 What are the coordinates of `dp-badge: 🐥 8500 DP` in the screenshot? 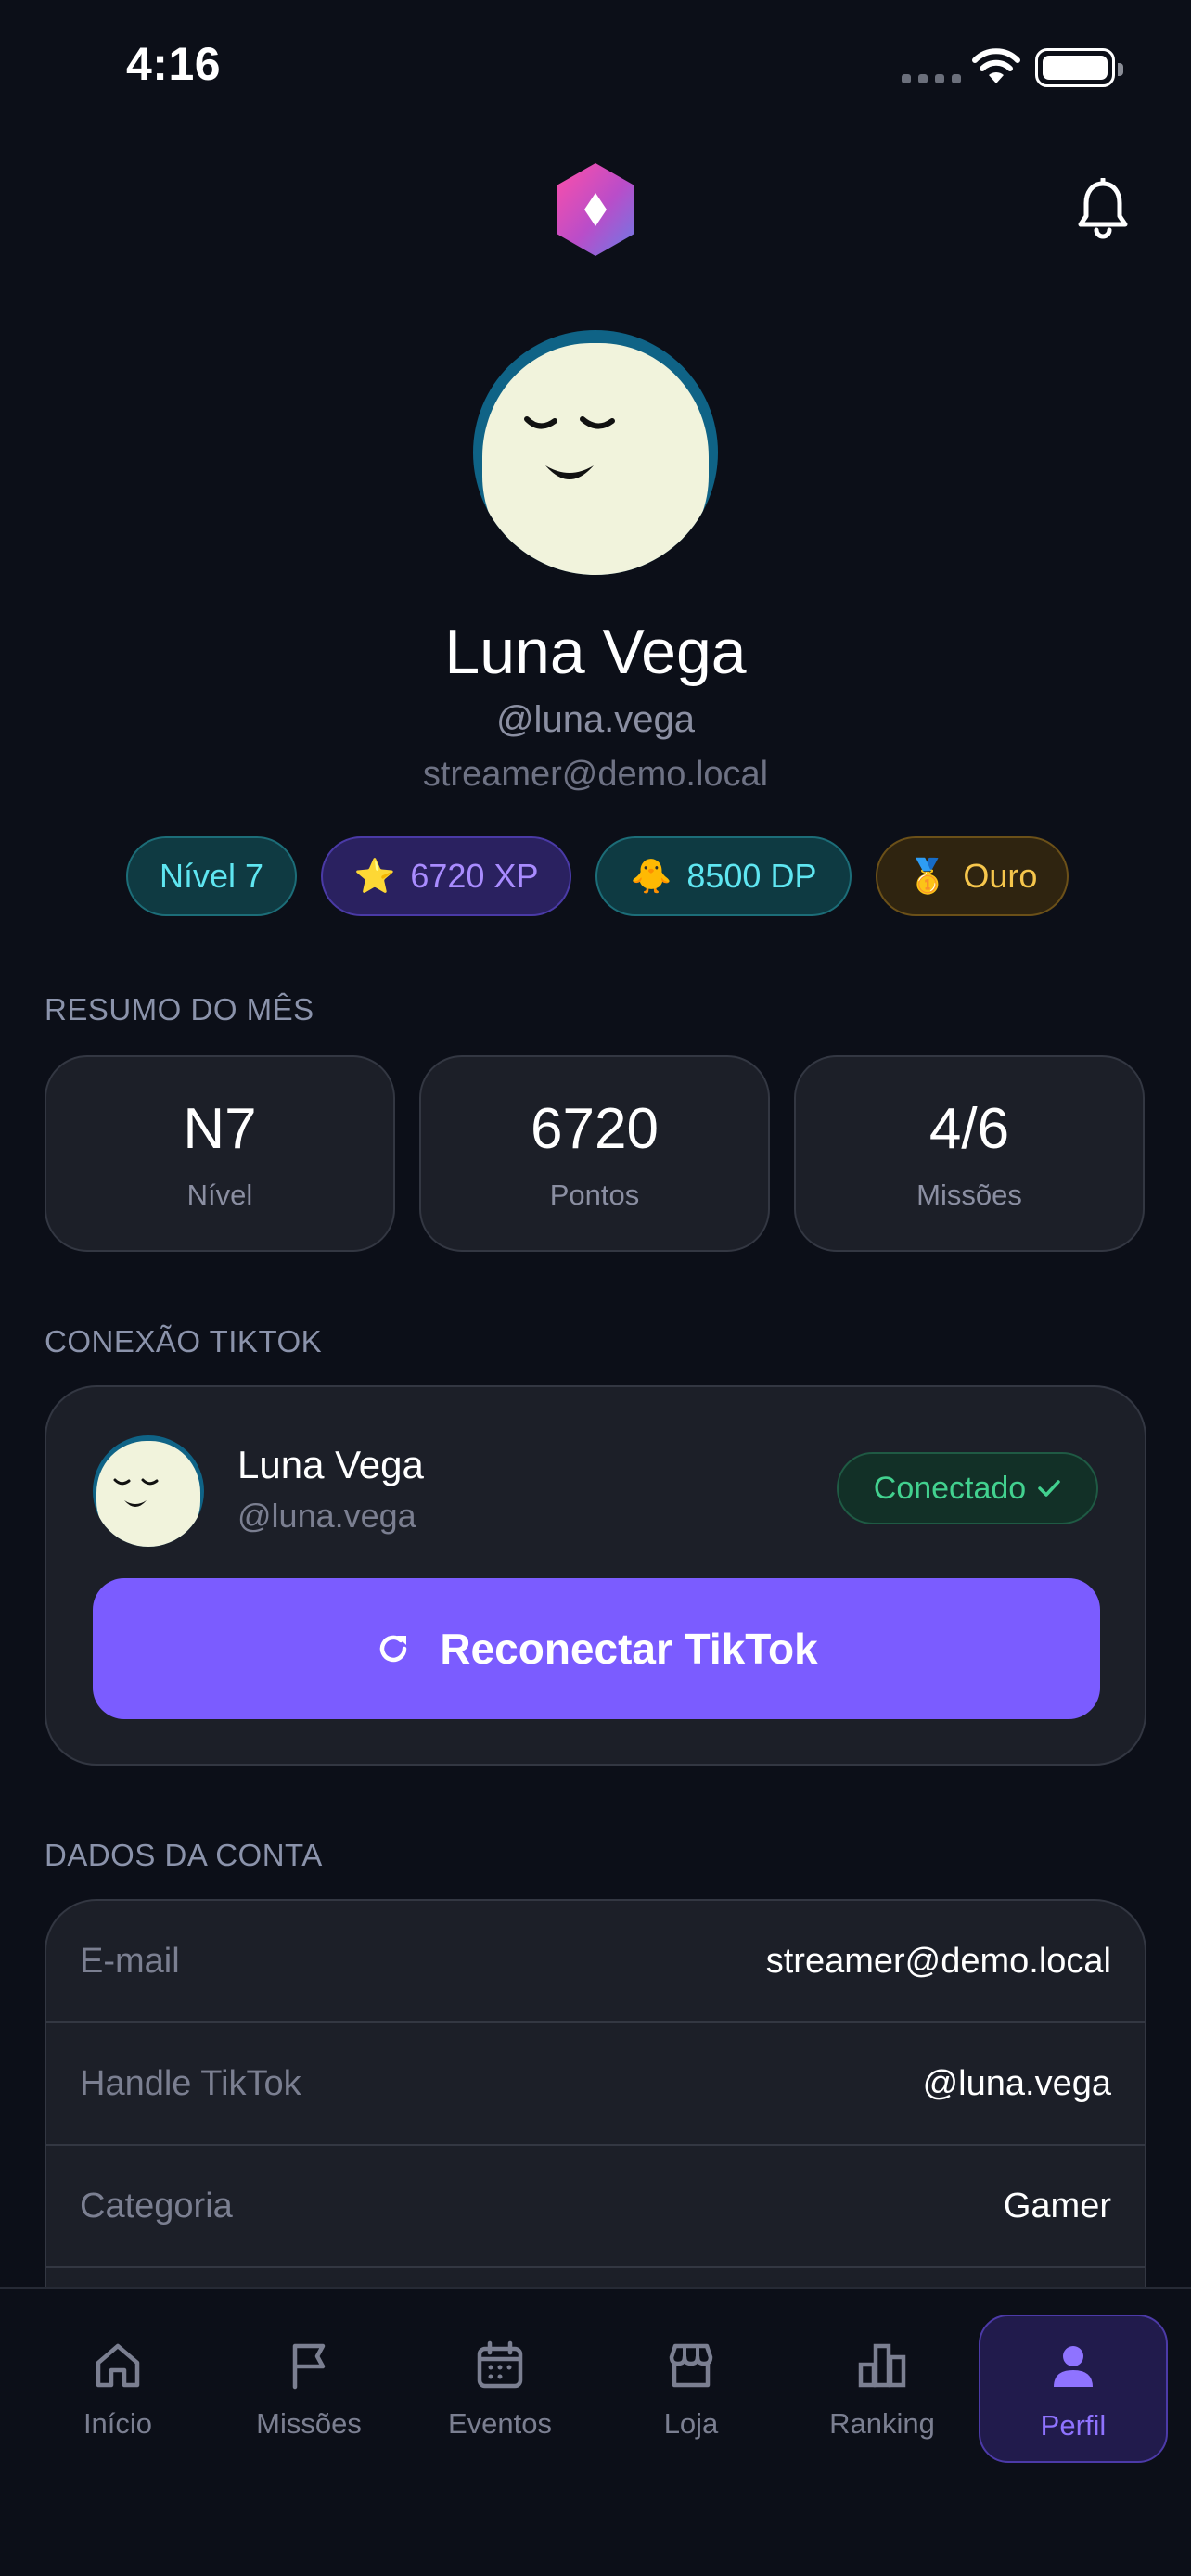 It's located at (724, 876).